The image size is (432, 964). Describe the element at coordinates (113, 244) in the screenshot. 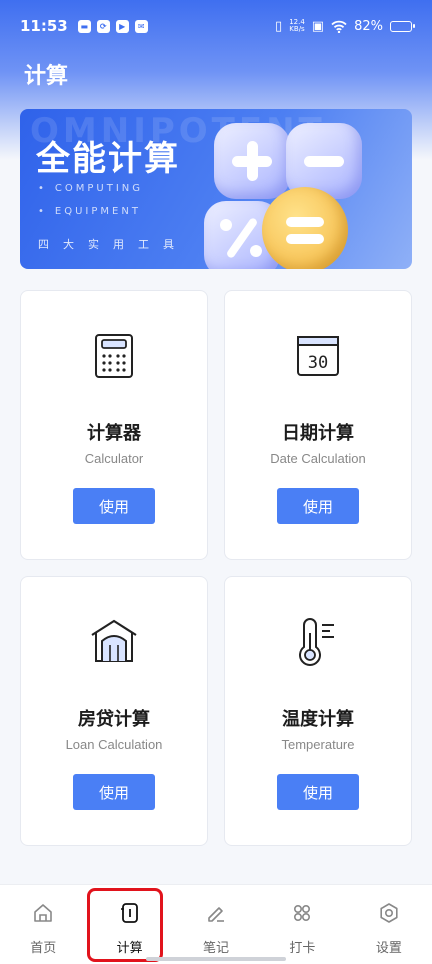

I see `banner-tools-caption: 四大实用工具` at that location.